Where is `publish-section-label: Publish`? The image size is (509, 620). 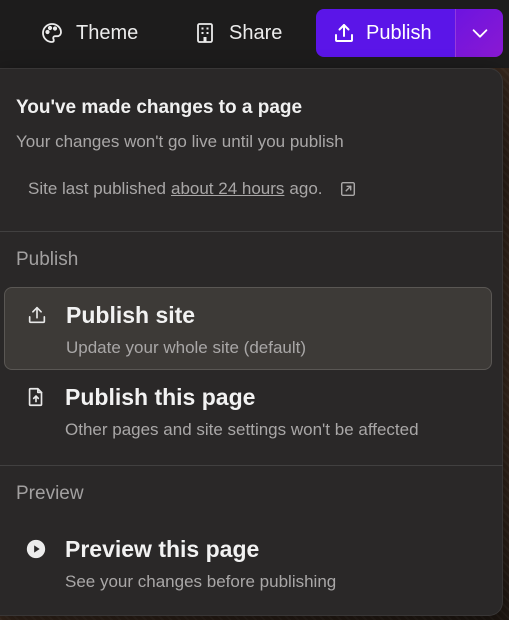 publish-section-label: Publish is located at coordinates (47, 259).